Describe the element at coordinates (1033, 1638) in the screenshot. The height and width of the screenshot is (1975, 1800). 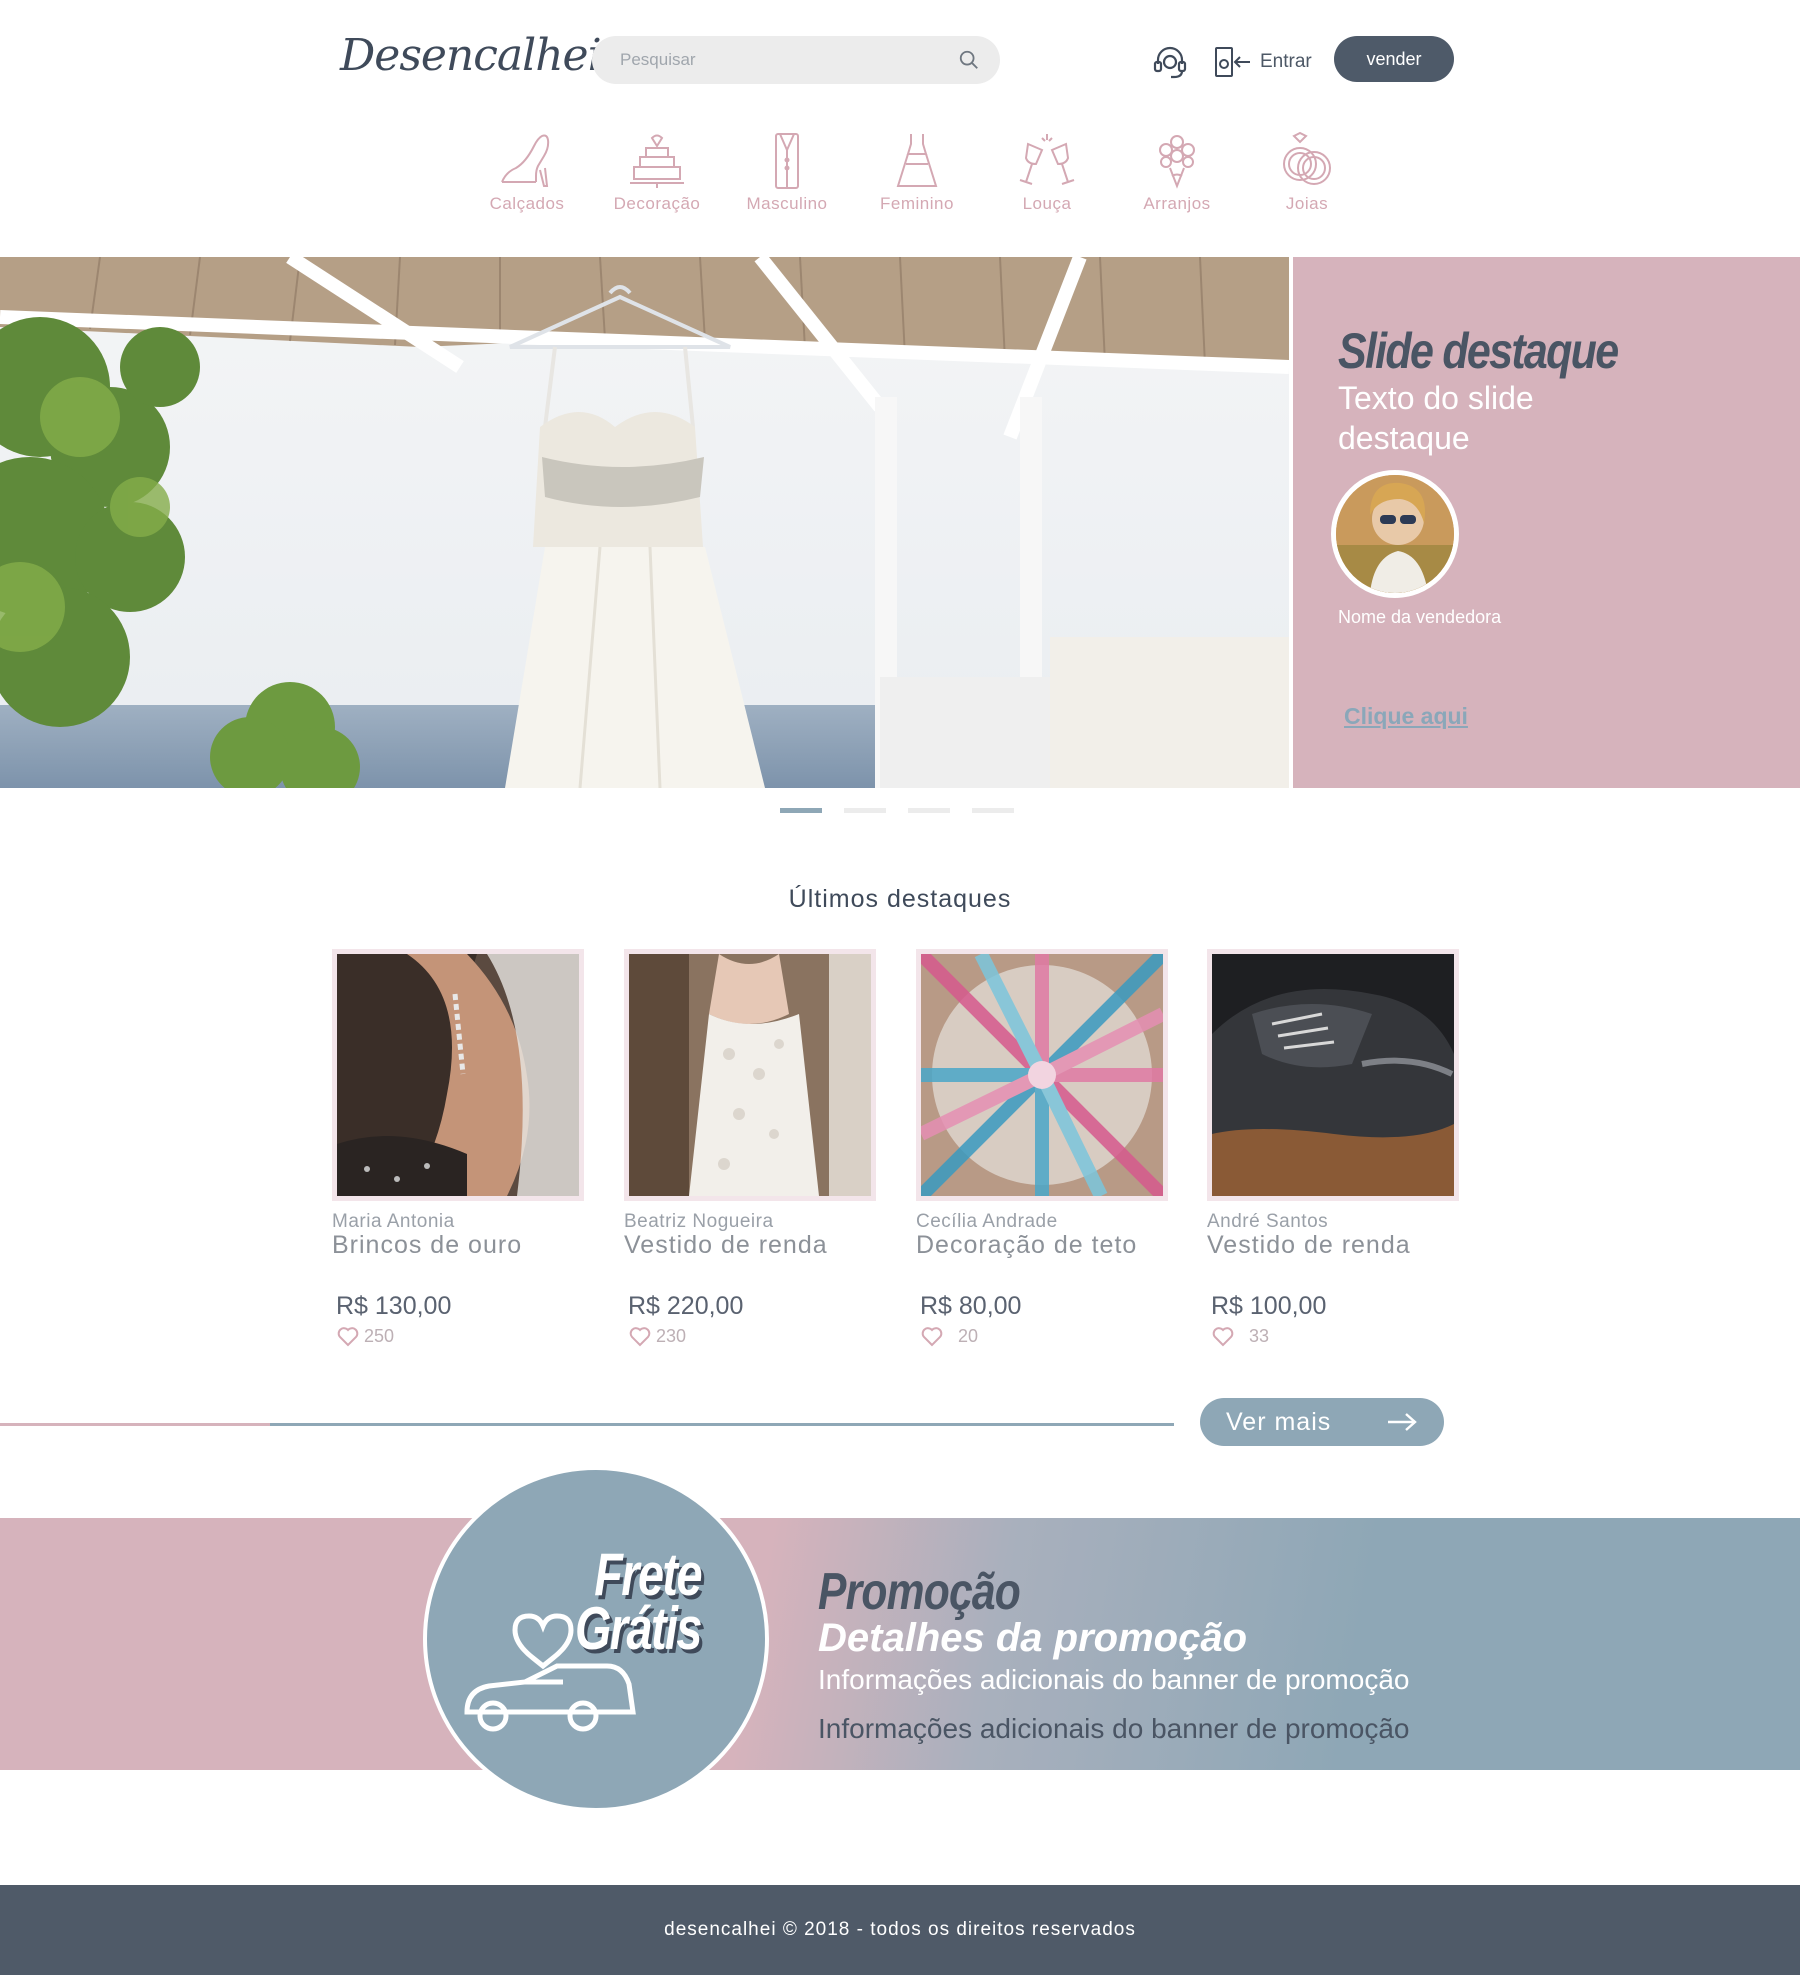
I see `promo-details: Detalhes da promoção` at that location.